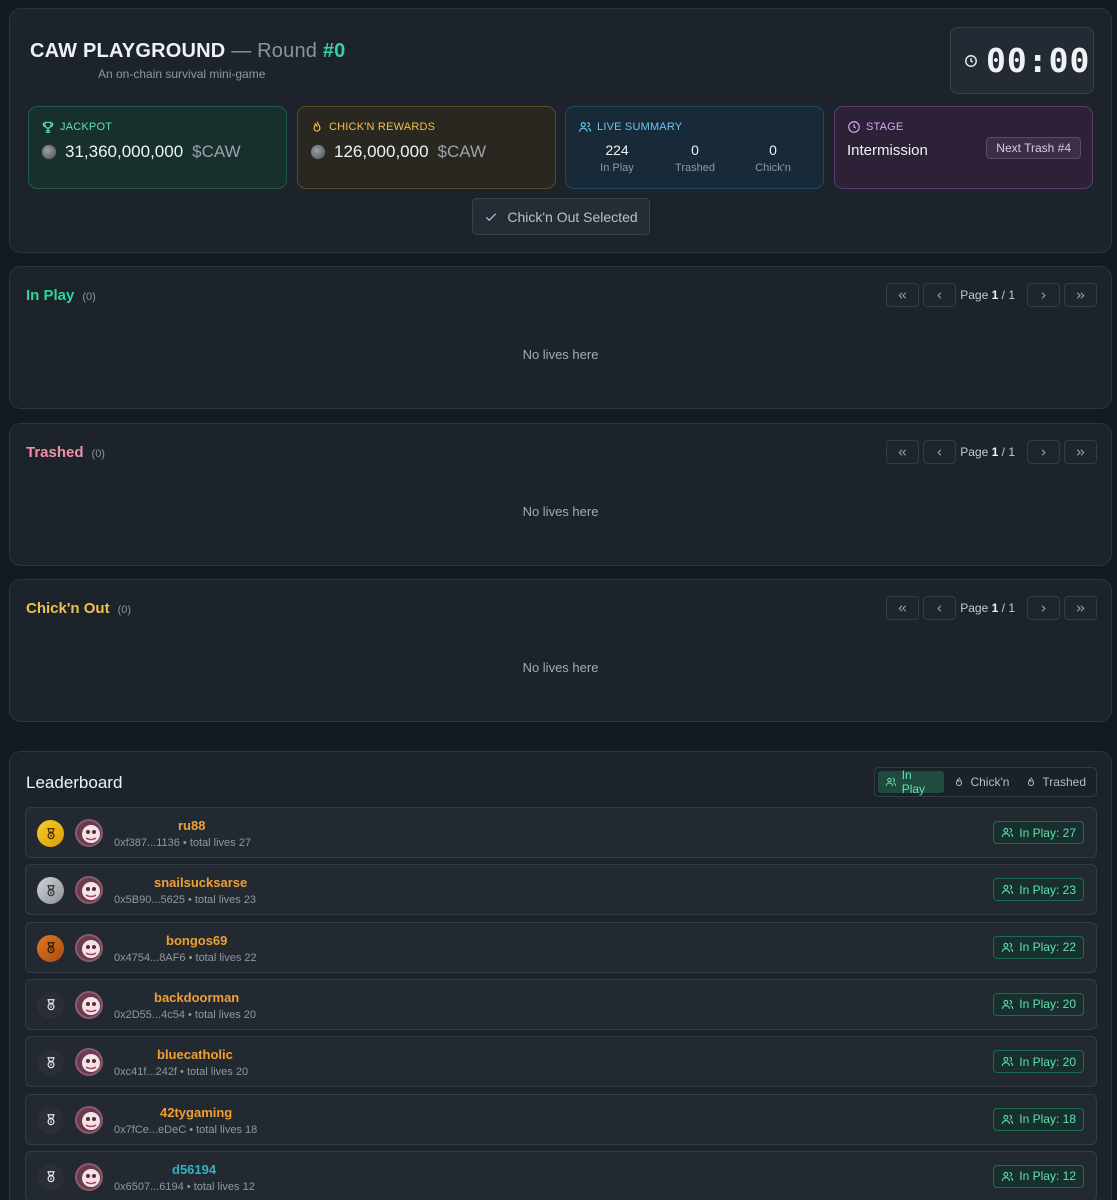  Describe the element at coordinates (1038, 1119) in the screenshot. I see `in-play-badge: In Play: 18` at that location.